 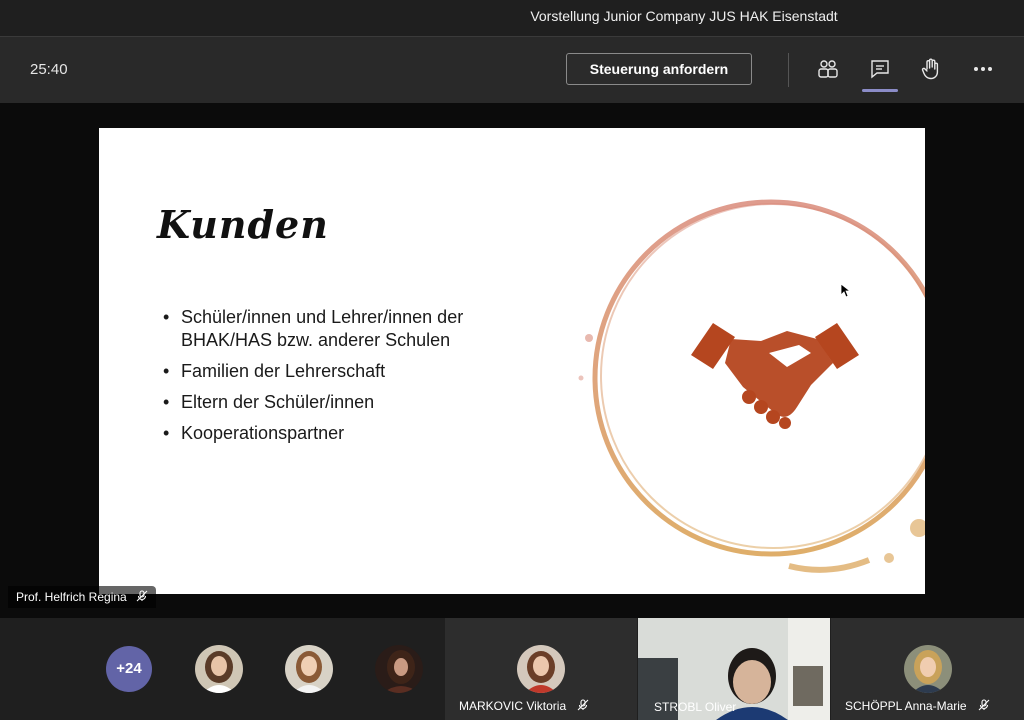 I want to click on slide-bullet: Kooperationspartner, so click(x=343, y=433).